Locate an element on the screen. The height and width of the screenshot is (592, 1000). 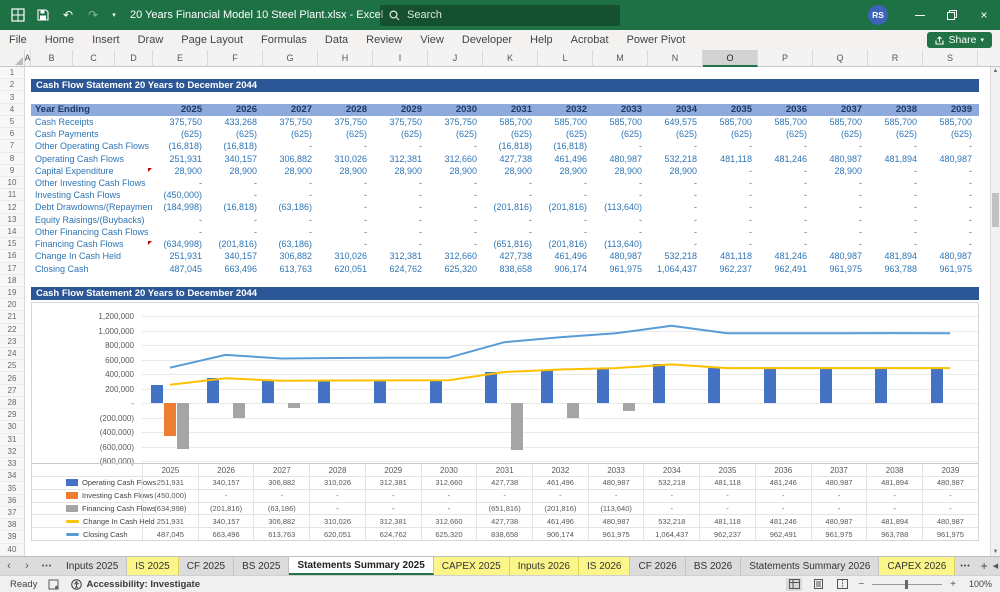
sheet-tab-statements-summary-2026: Statements Summary 2026 is located at coordinates (810, 566).